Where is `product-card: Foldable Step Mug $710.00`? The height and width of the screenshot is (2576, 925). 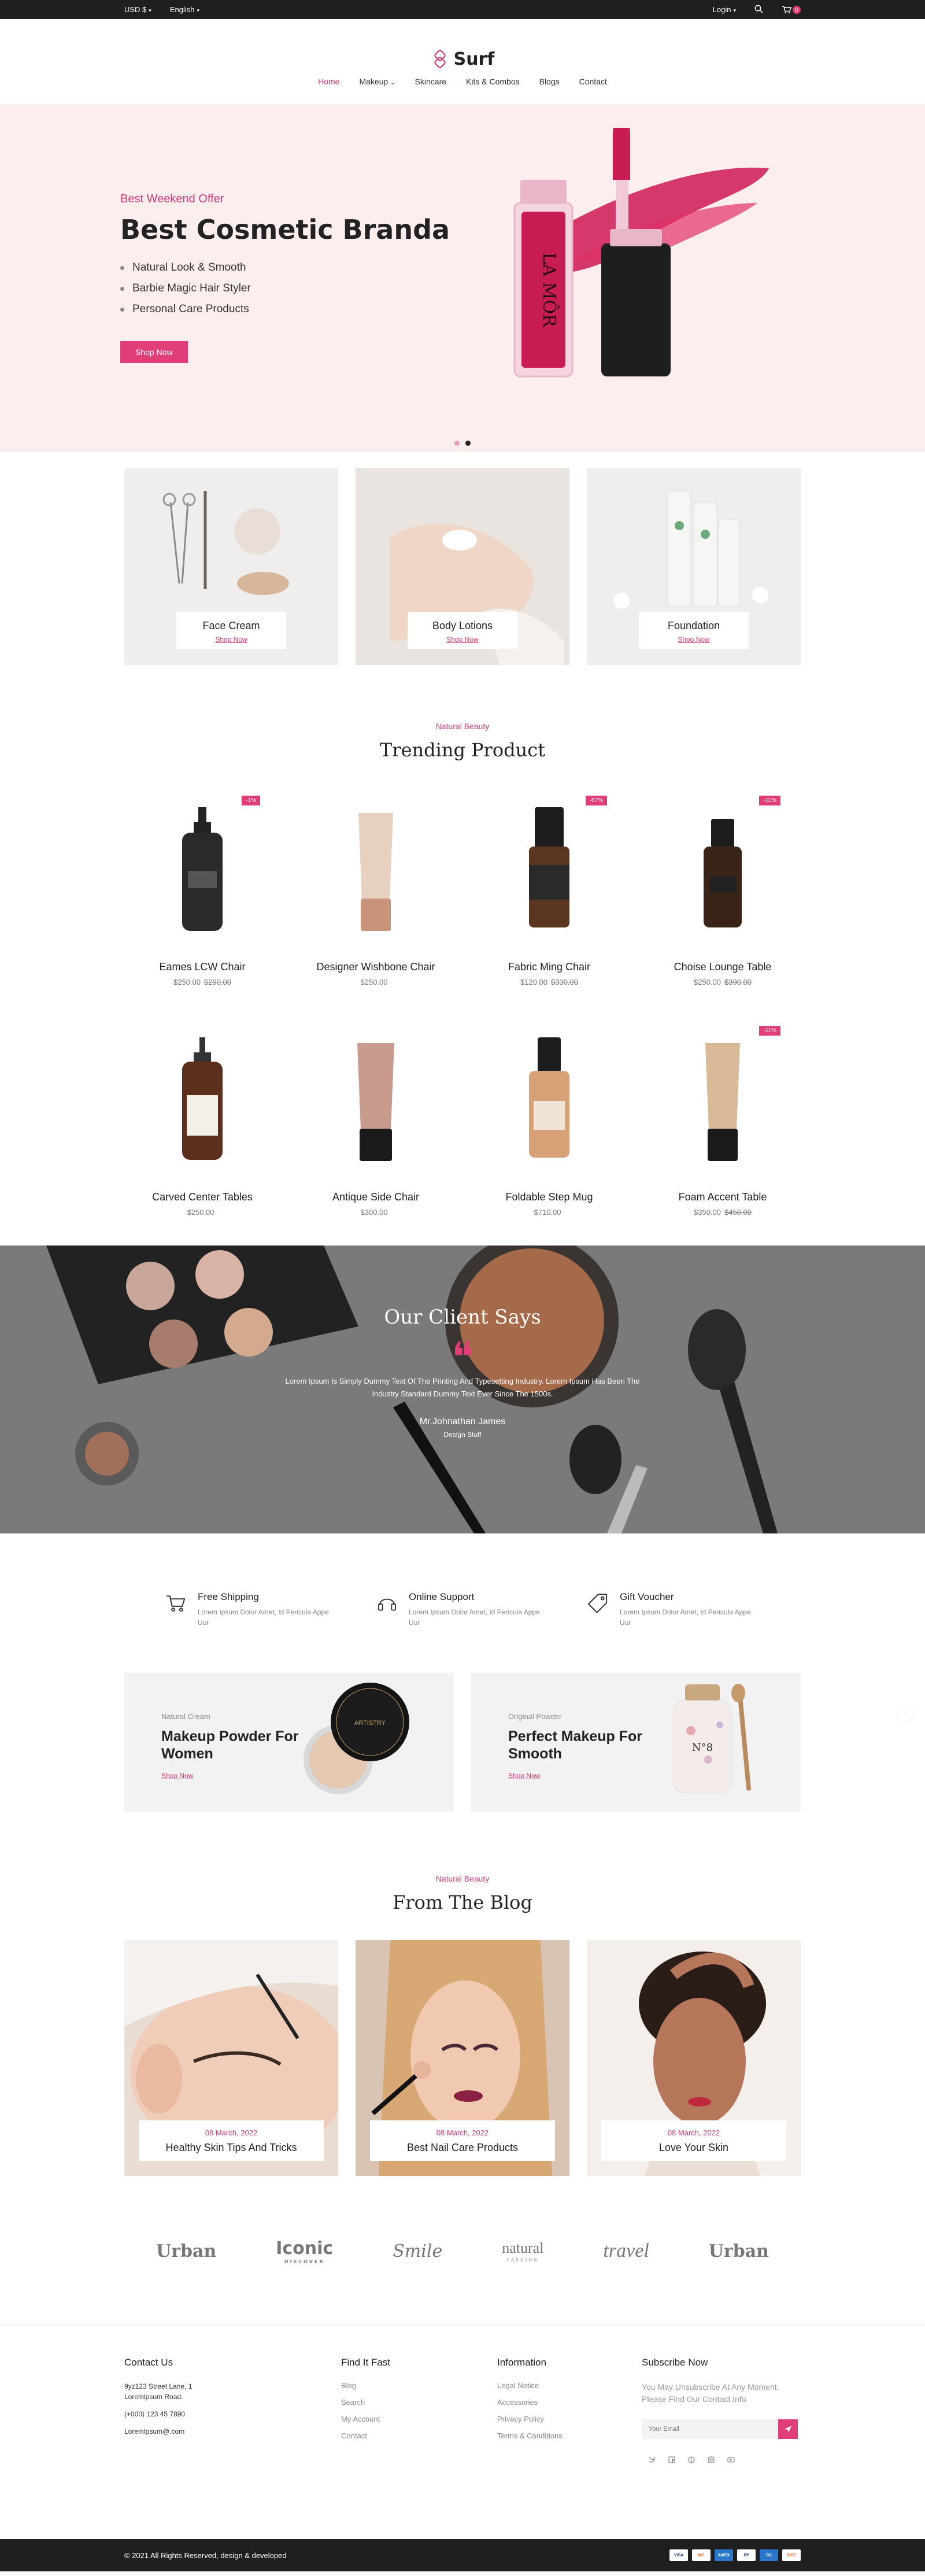 product-card: Foldable Step Mug $710.00 is located at coordinates (549, 1129).